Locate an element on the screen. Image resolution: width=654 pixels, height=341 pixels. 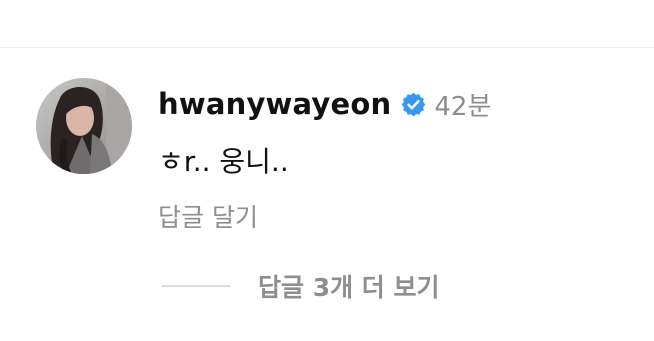
top-divider is located at coordinates (327, 47).